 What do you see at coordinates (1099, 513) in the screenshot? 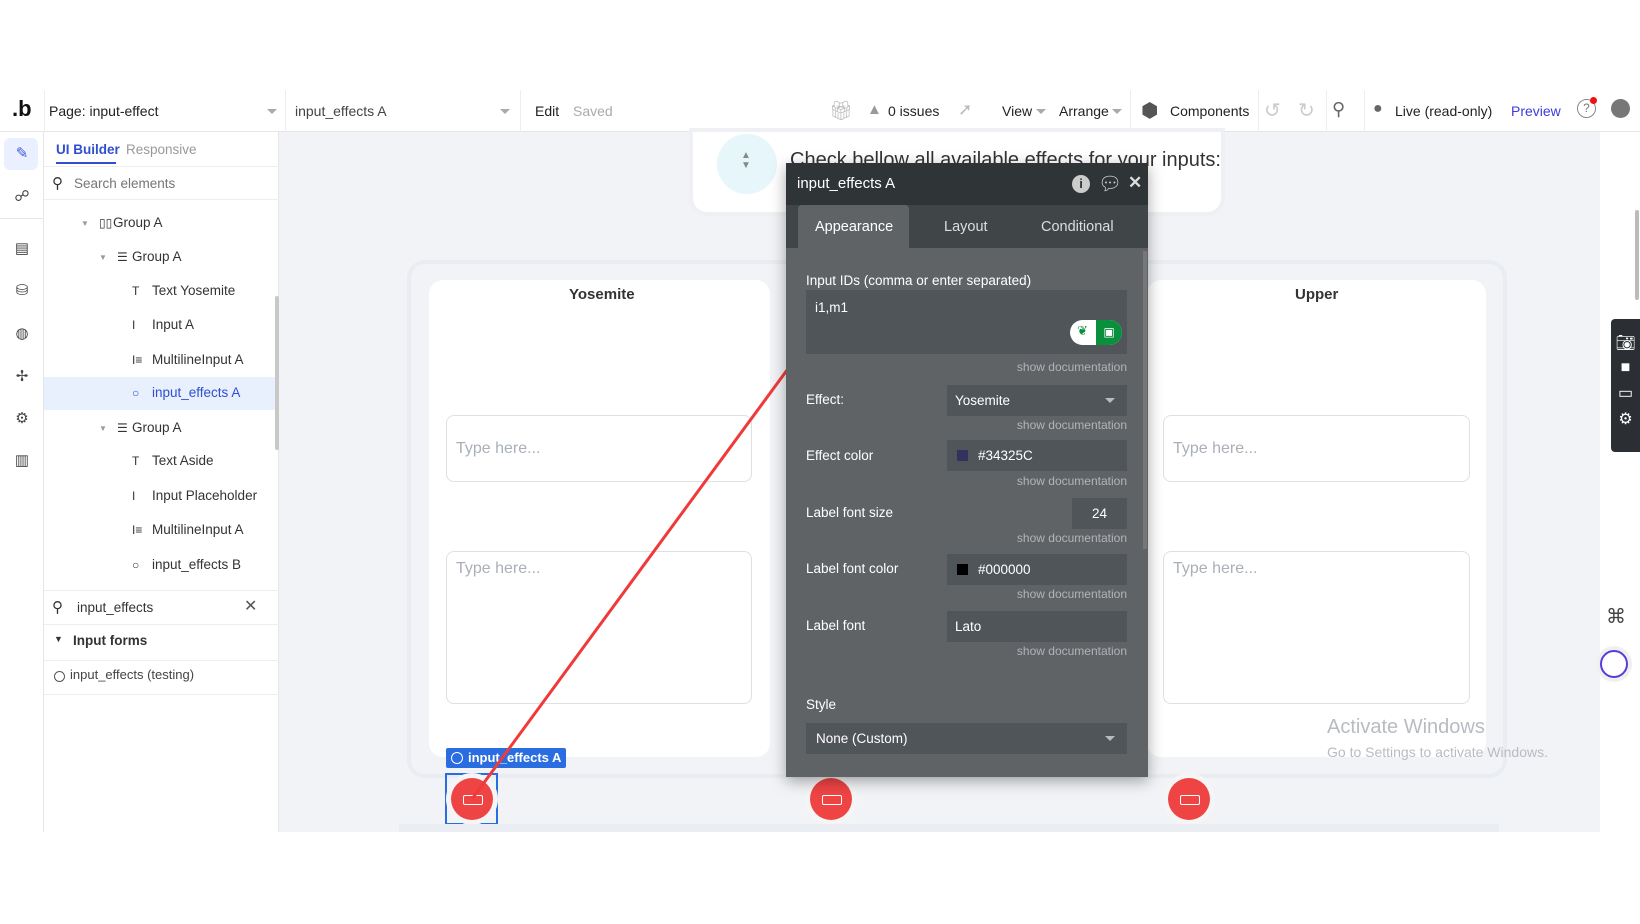
I see `label-font-size-field: 24` at bounding box center [1099, 513].